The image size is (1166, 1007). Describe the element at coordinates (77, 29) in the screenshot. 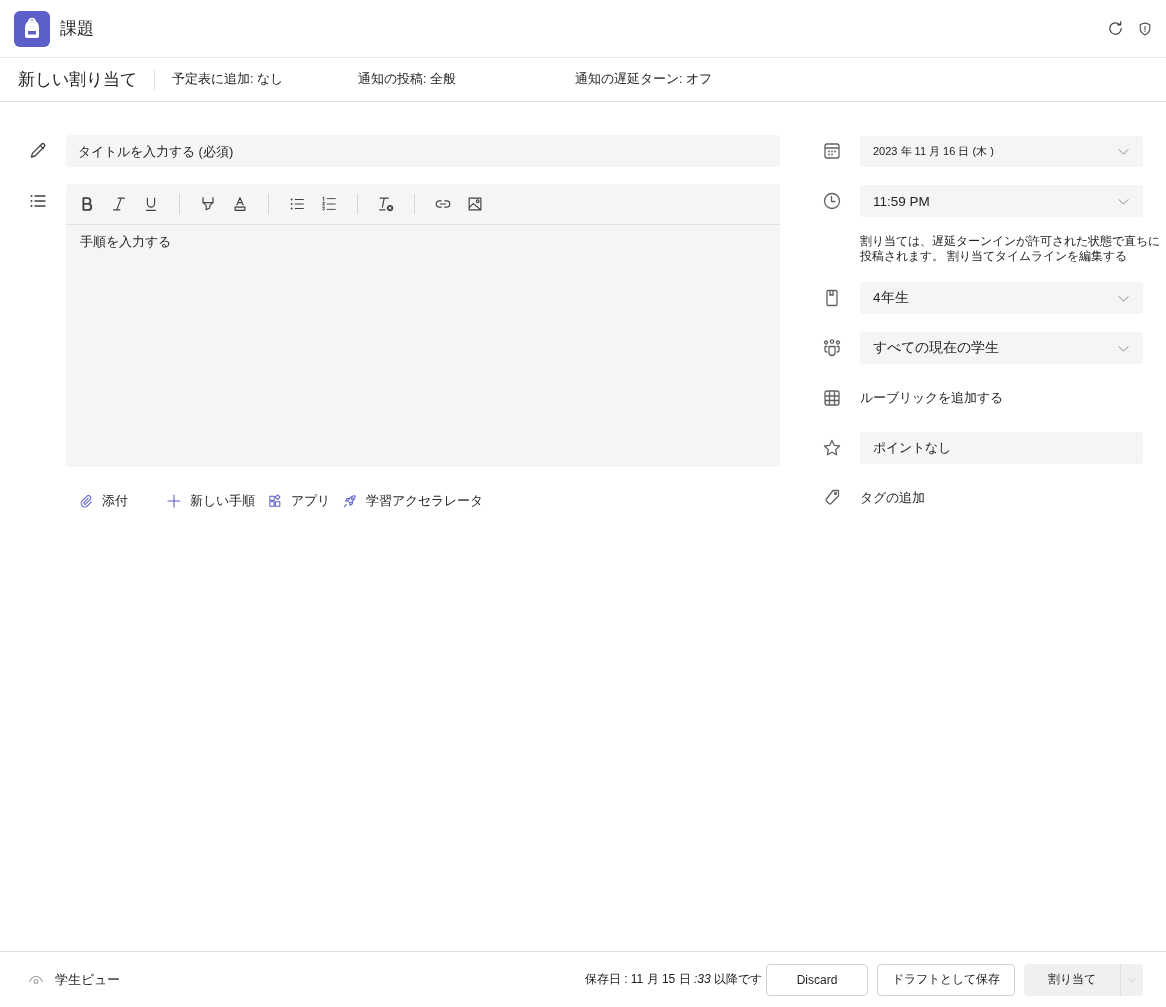

I see `app-title: 課題` at that location.